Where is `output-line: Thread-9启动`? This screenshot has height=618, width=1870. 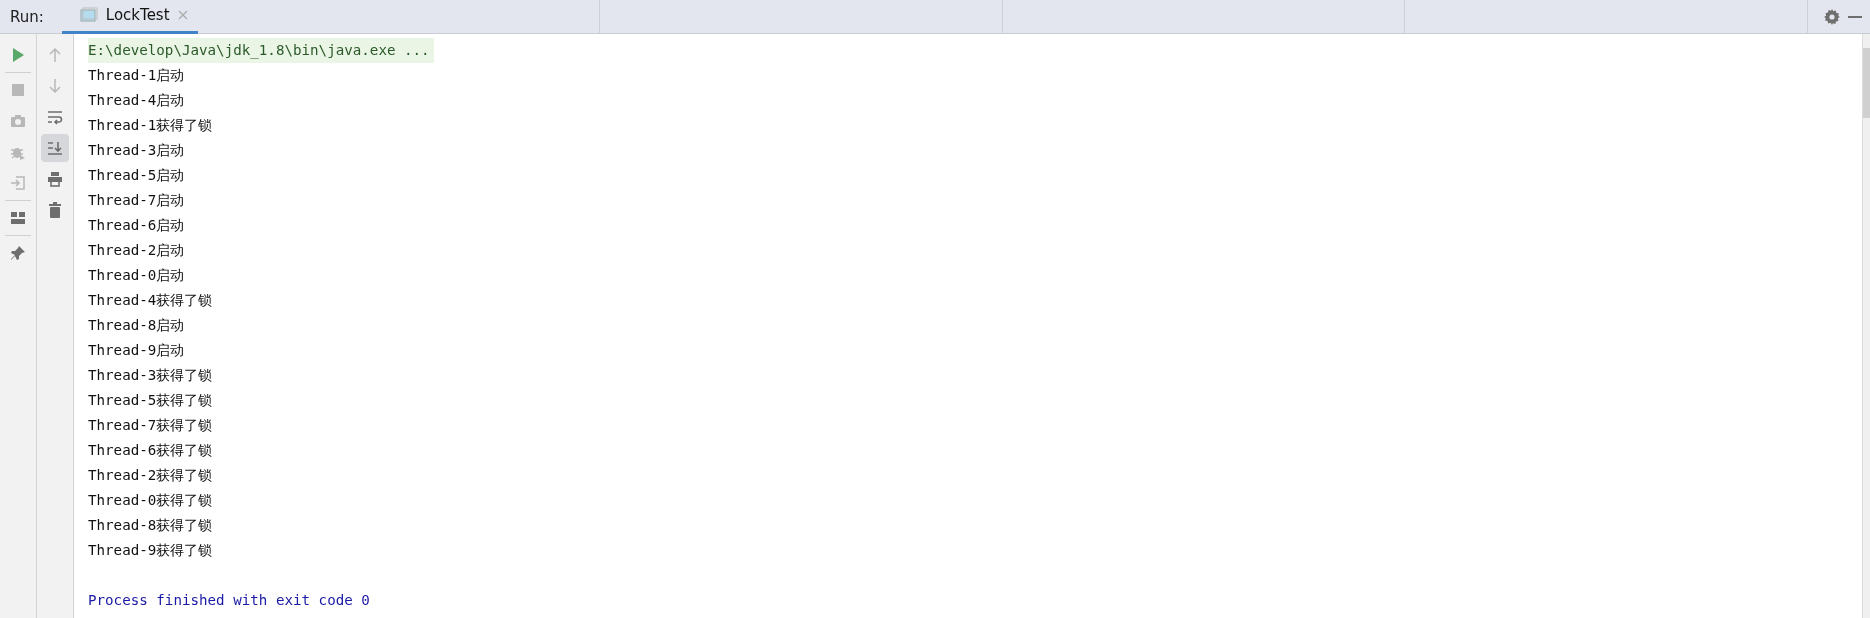 output-line: Thread-9启动 is located at coordinates (136, 350).